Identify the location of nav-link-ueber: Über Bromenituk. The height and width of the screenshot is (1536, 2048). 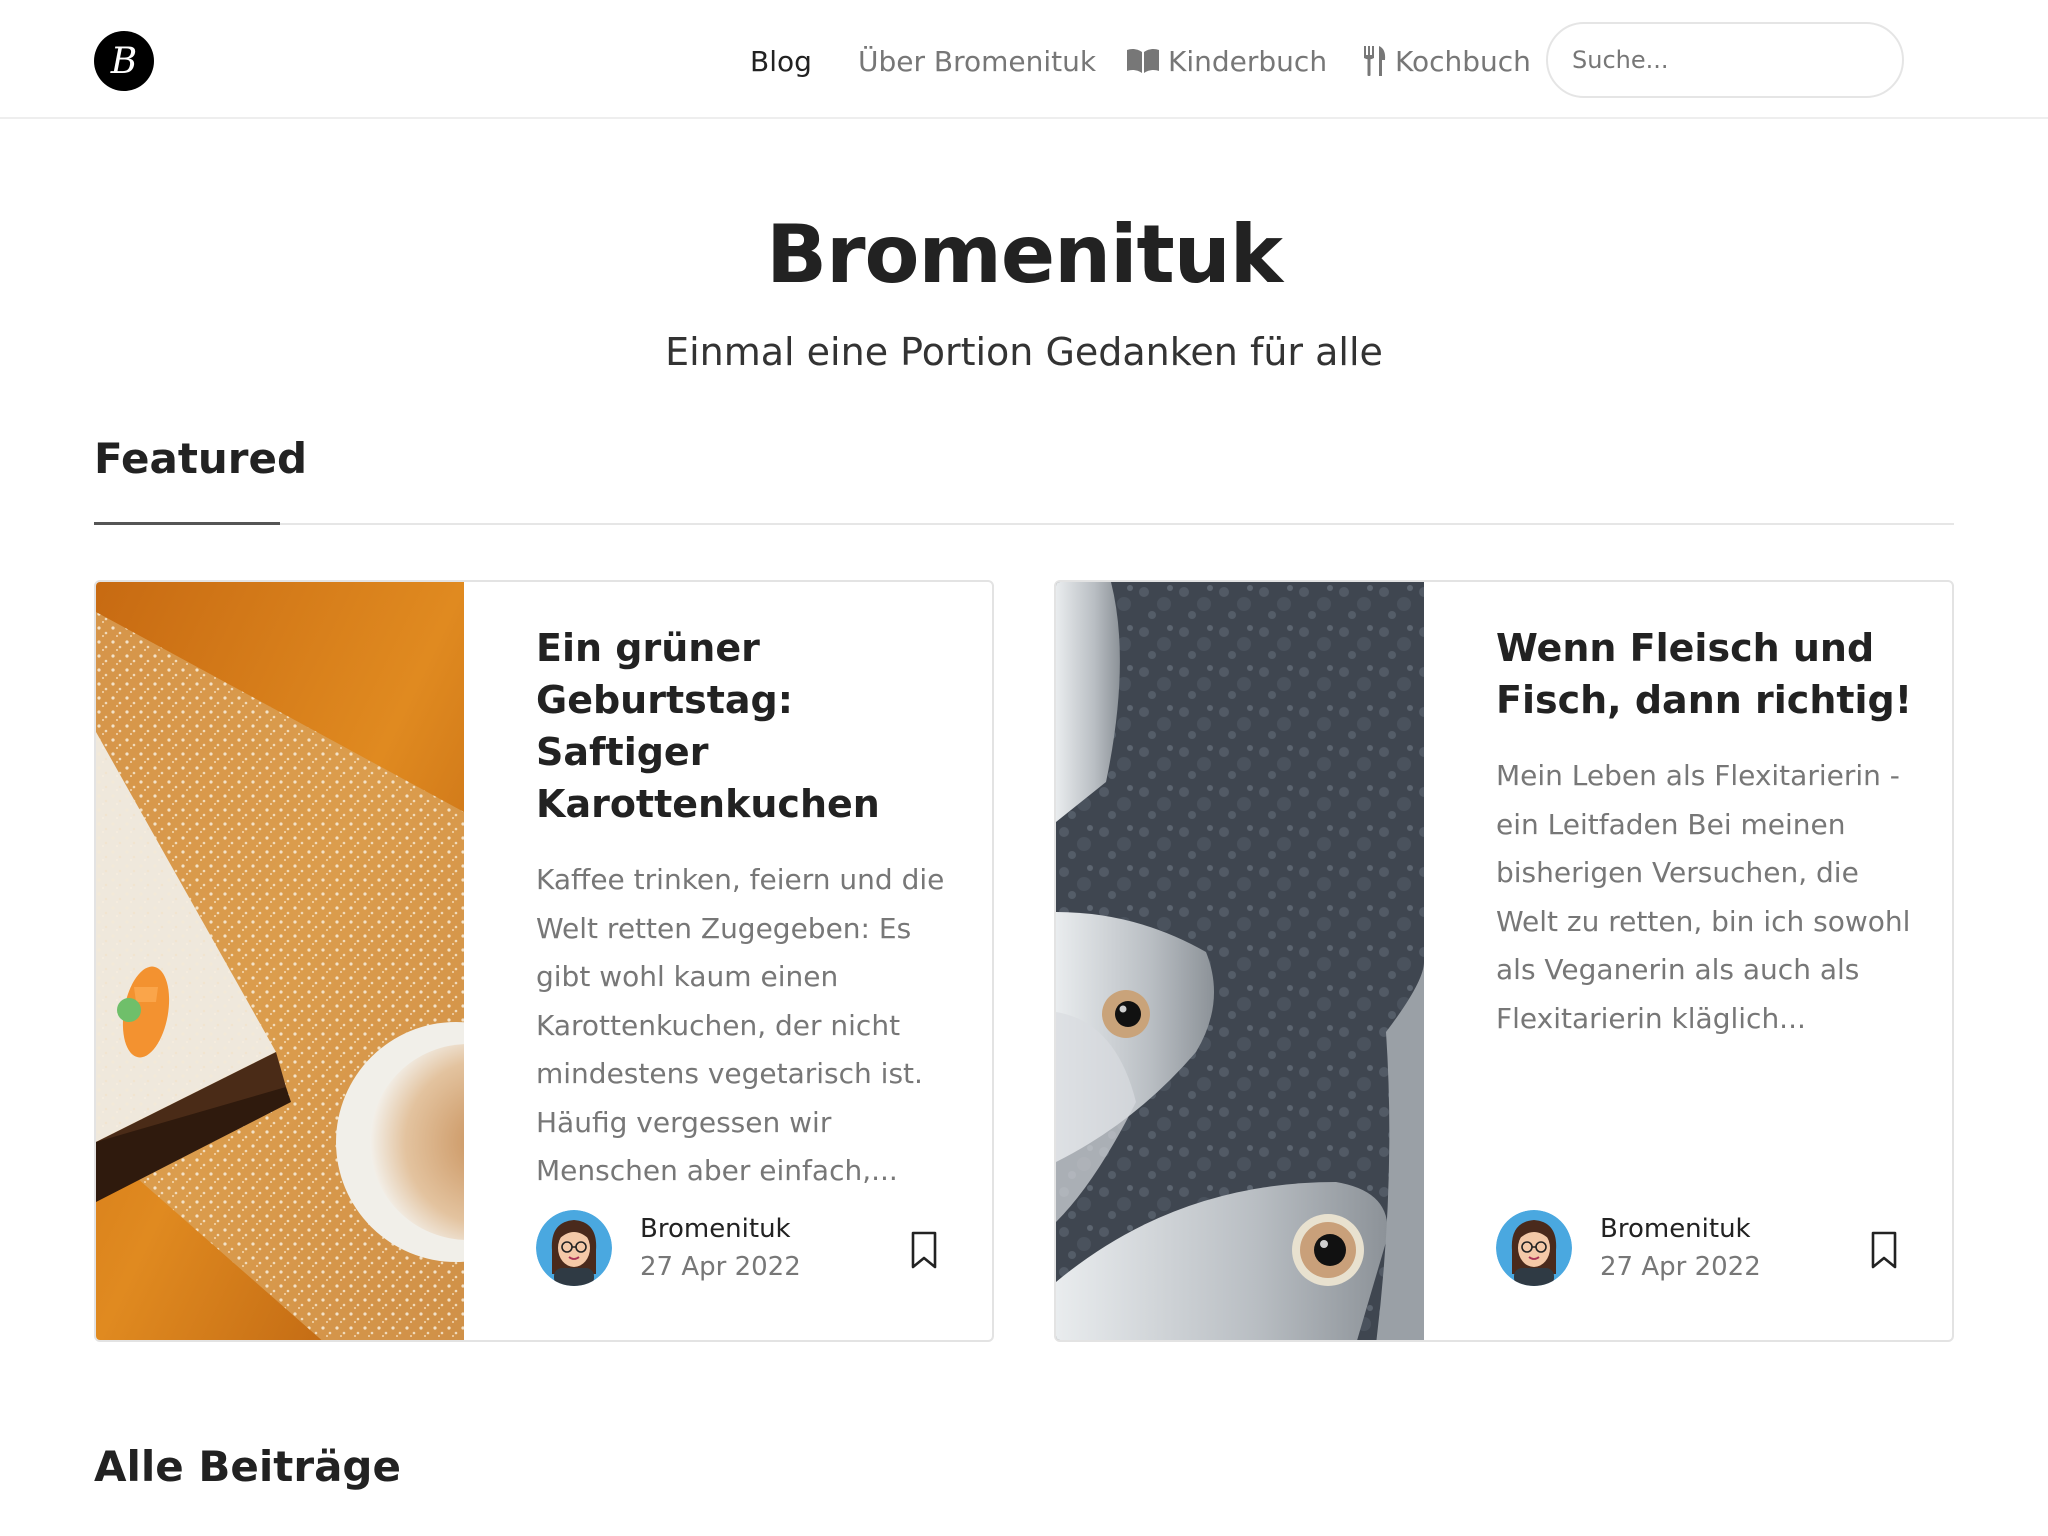
(977, 61).